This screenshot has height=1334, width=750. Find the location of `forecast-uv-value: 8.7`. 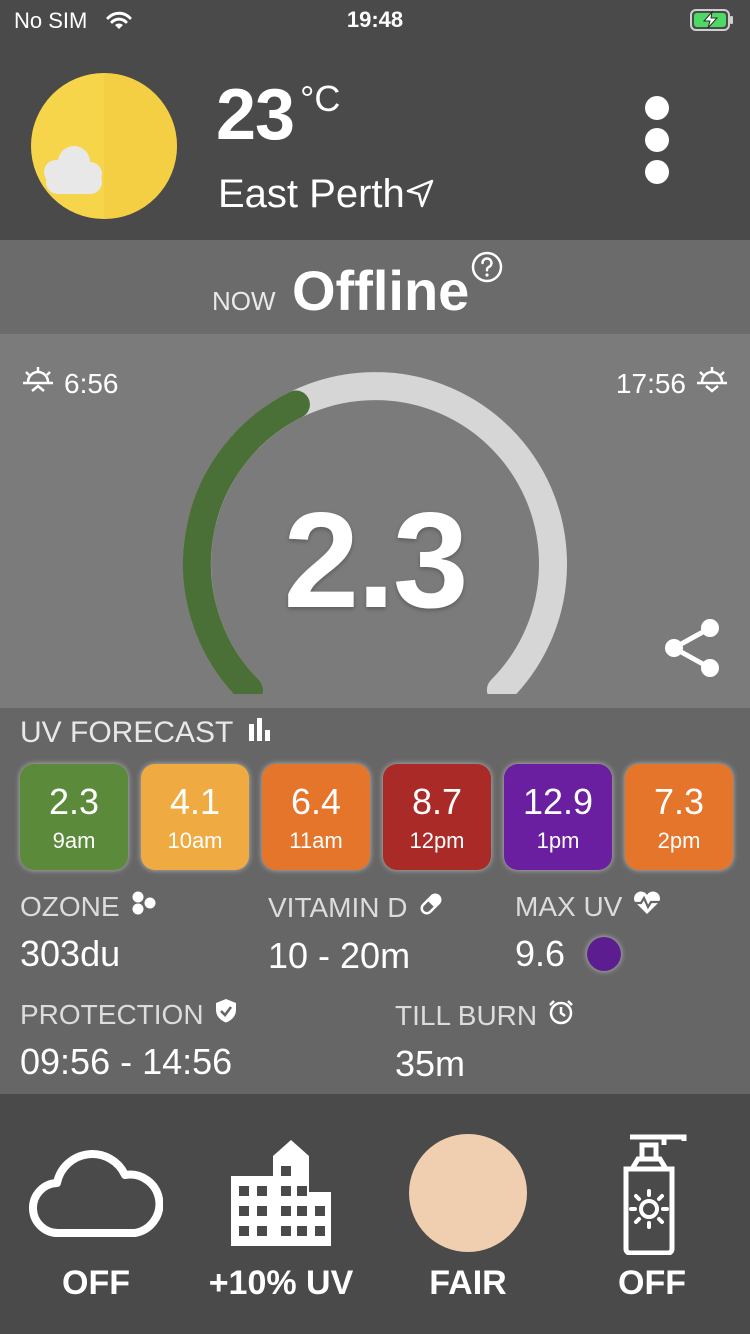

forecast-uv-value: 8.7 is located at coordinates (437, 801).